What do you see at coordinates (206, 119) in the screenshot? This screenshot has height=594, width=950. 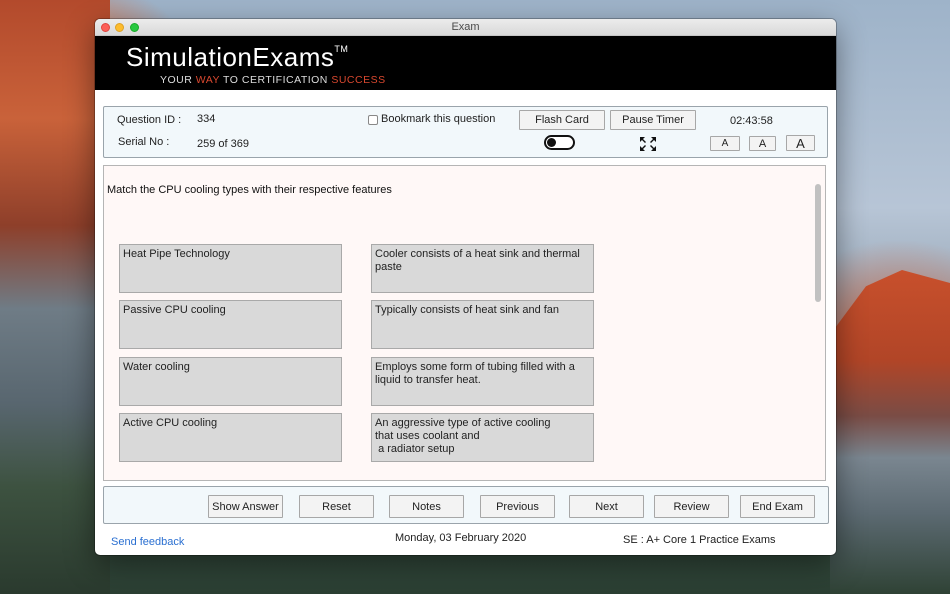 I see `question-id-value: 334` at bounding box center [206, 119].